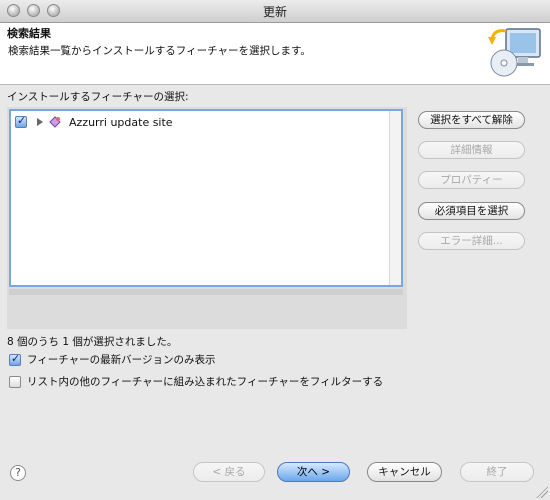 This screenshot has width=550, height=500. I want to click on filter-included-label: リスト内の他のフィーチャーに組み込まれたフィーチャーをフィルターする, so click(205, 382).